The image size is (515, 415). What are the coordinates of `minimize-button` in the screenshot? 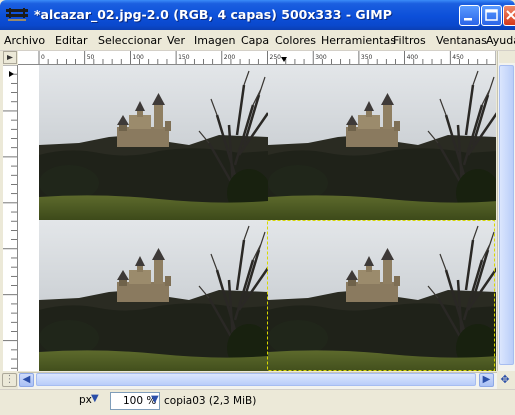 It's located at (469, 15).